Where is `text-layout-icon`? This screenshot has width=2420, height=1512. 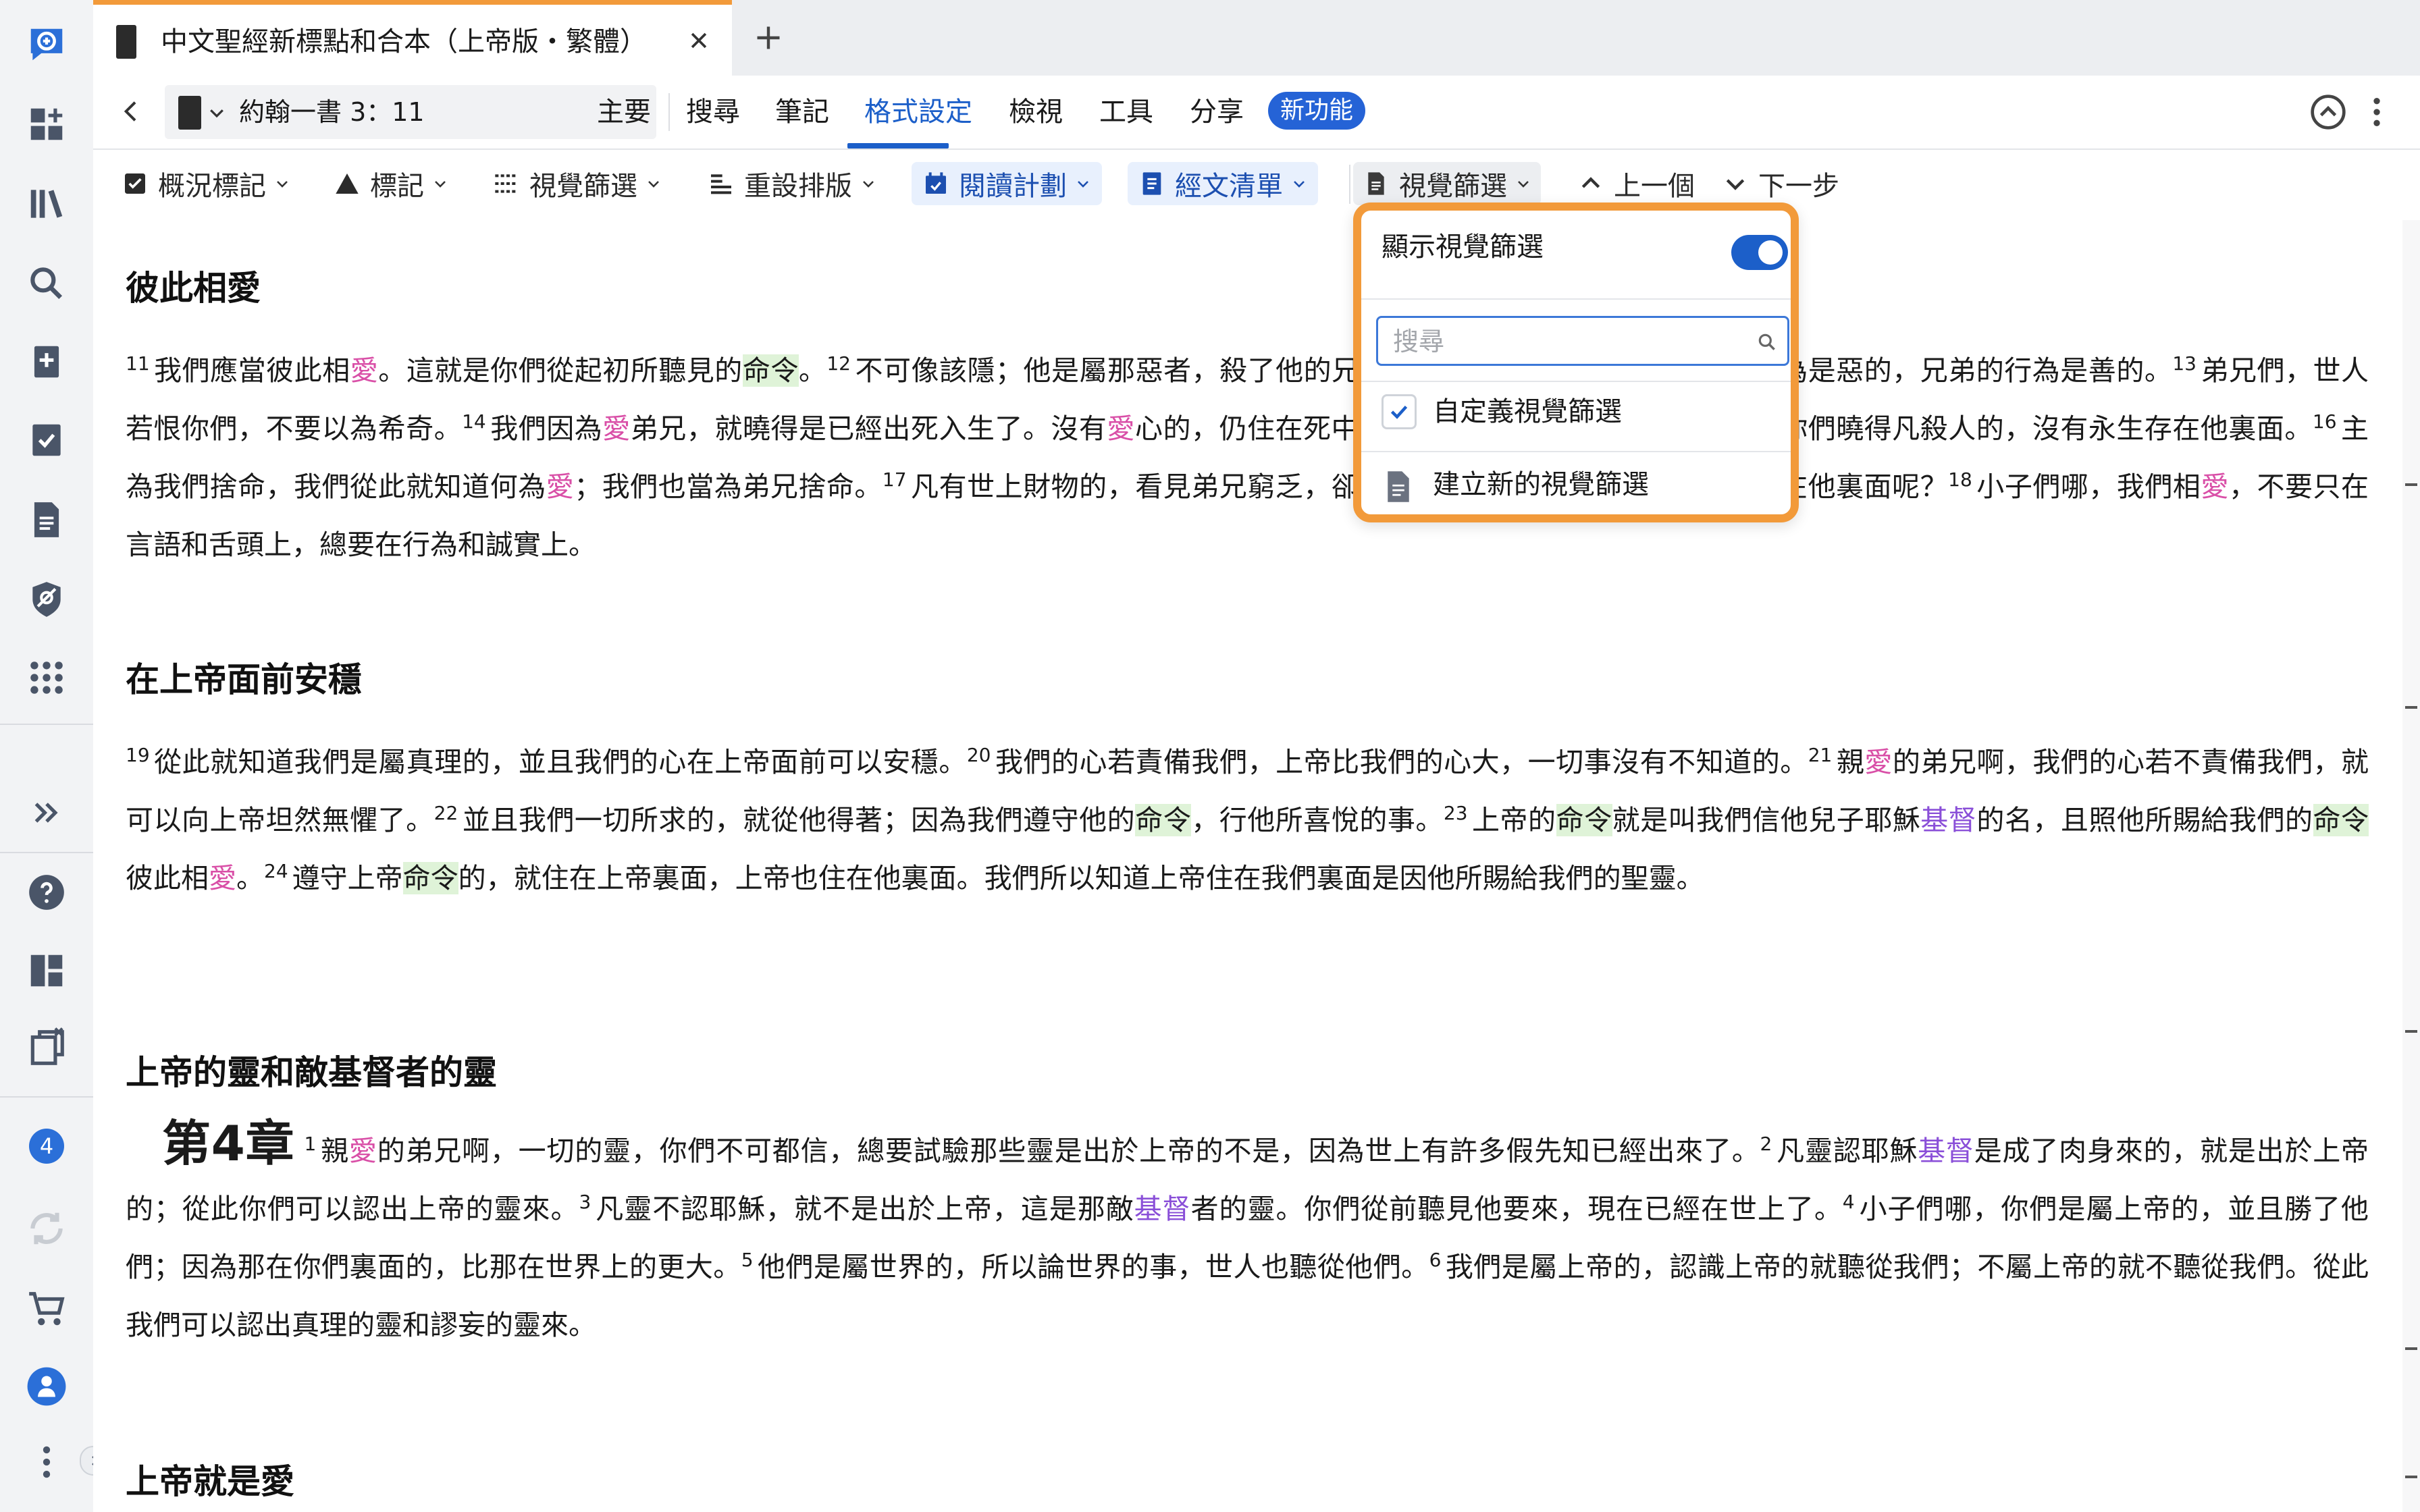 text-layout-icon is located at coordinates (721, 184).